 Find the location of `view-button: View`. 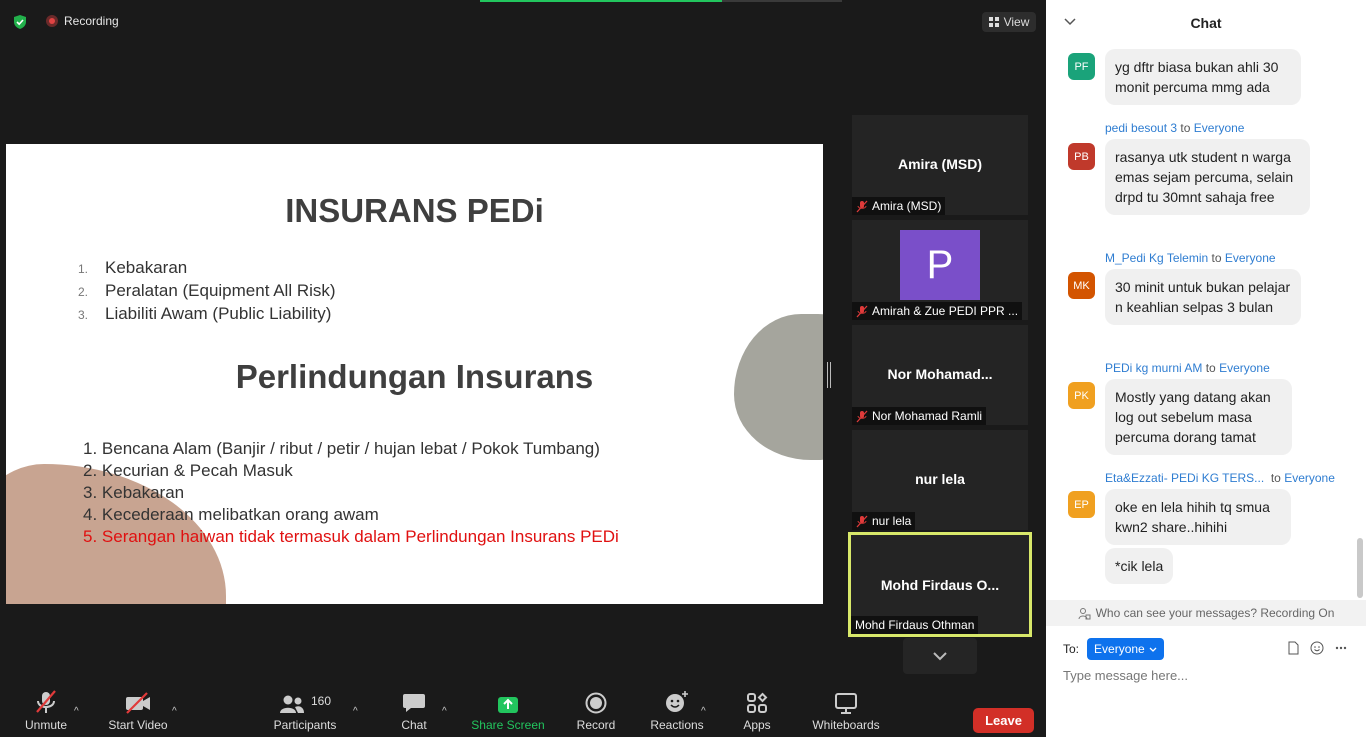

view-button: View is located at coordinates (1009, 22).